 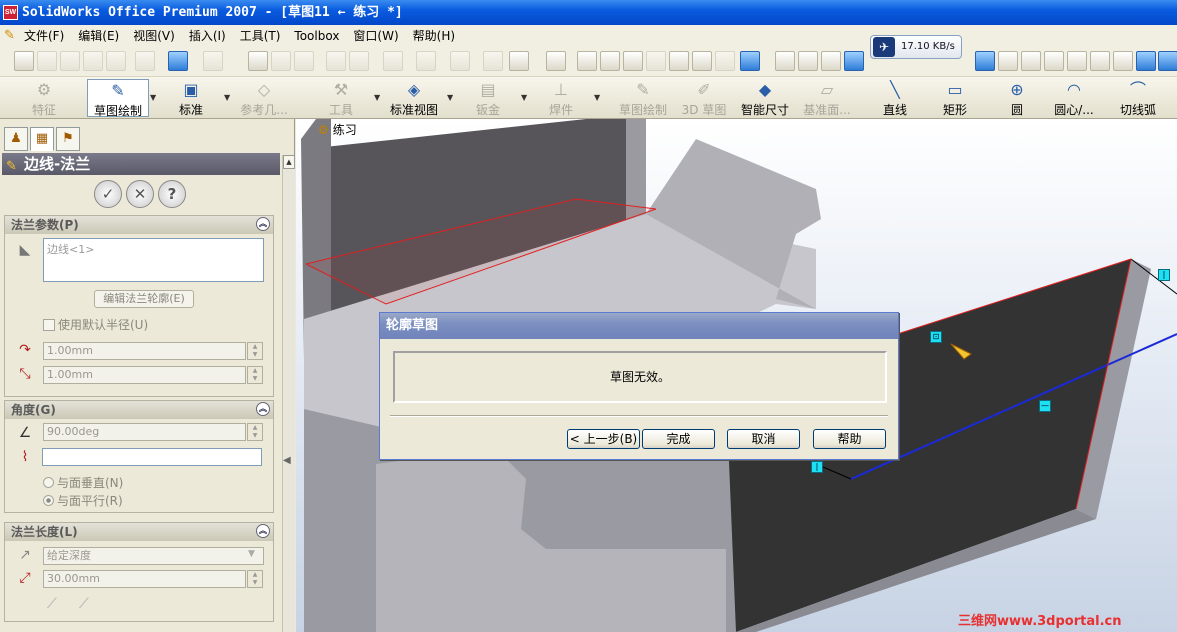 What do you see at coordinates (1077, 61) in the screenshot?
I see `right-view-icon` at bounding box center [1077, 61].